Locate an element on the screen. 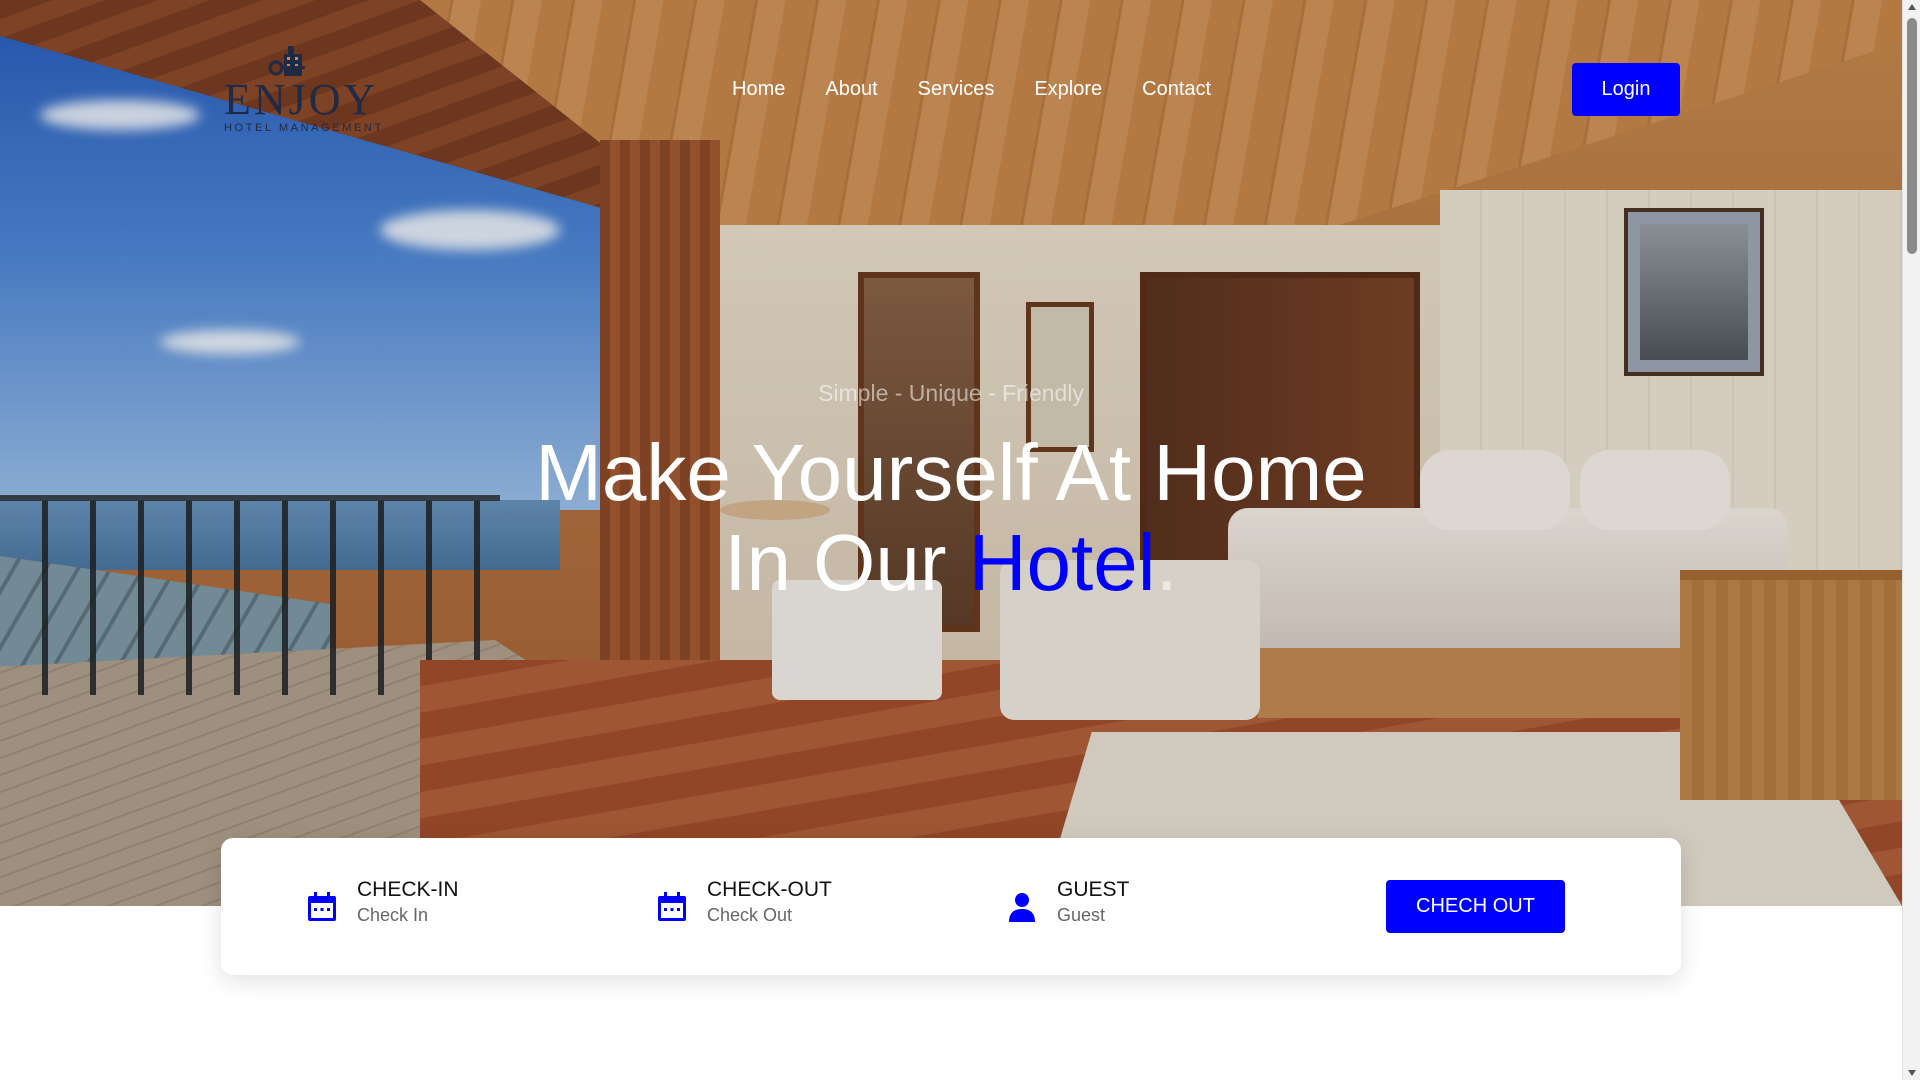 This screenshot has width=1920, height=1080. check-out-value: Check Out is located at coordinates (750, 915).